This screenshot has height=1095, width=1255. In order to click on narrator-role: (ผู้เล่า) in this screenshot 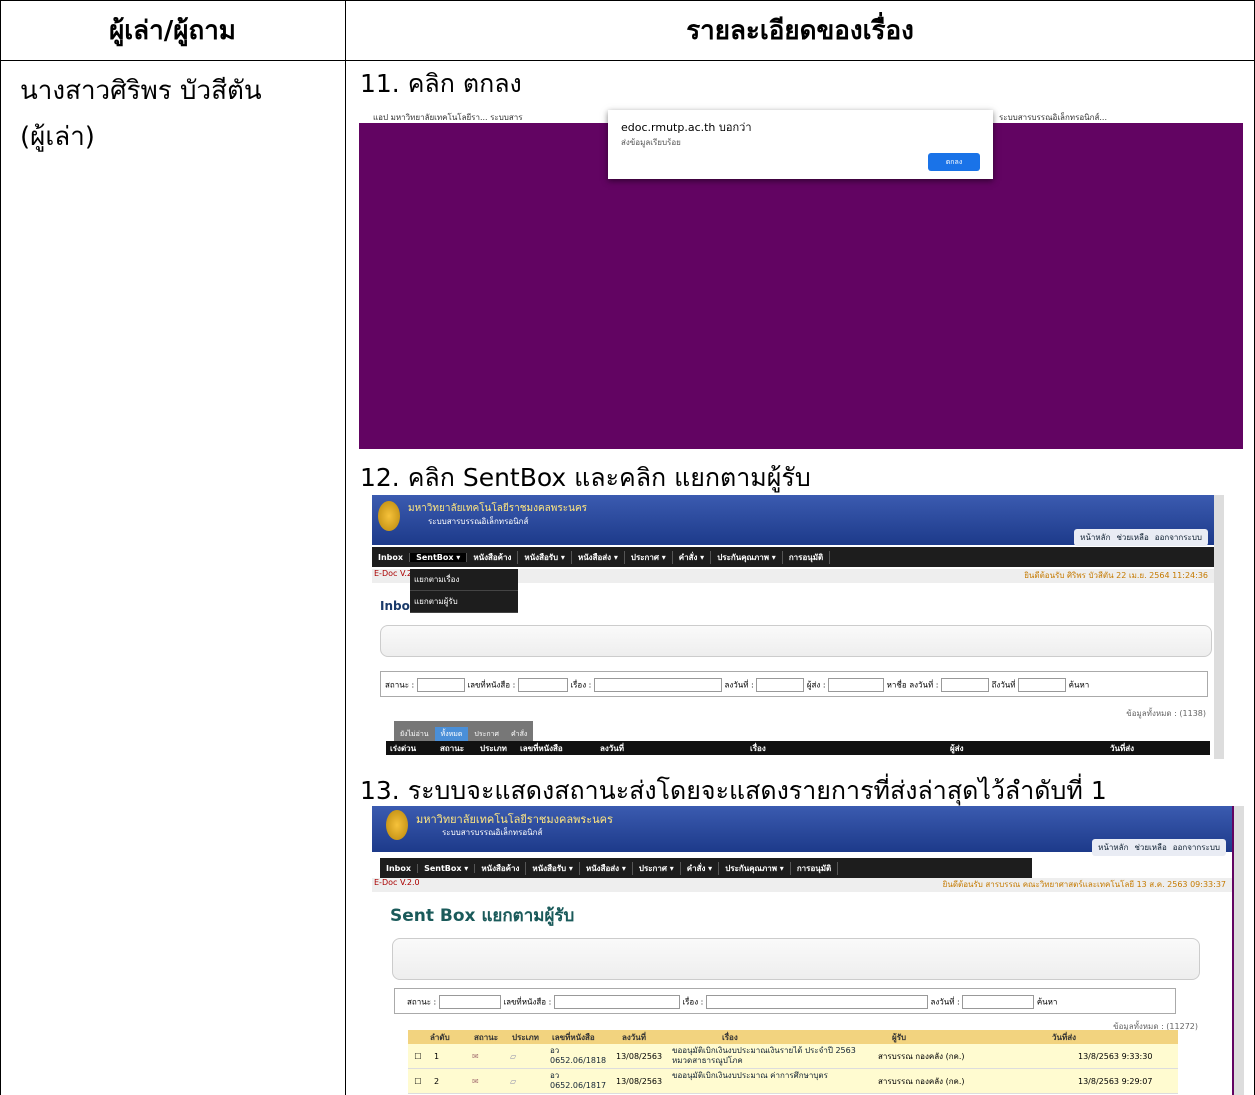, I will do `click(57, 137)`.